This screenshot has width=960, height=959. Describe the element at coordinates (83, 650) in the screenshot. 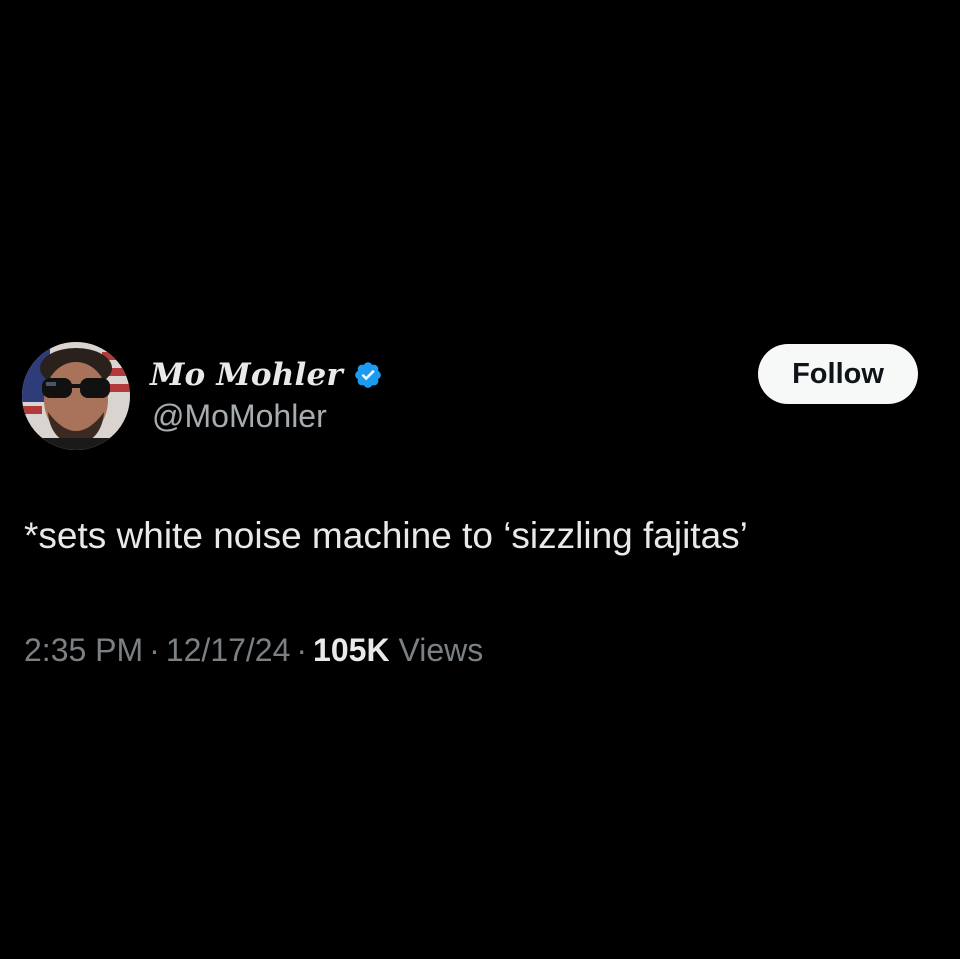

I see `tweet-time: 2:35 PM` at that location.